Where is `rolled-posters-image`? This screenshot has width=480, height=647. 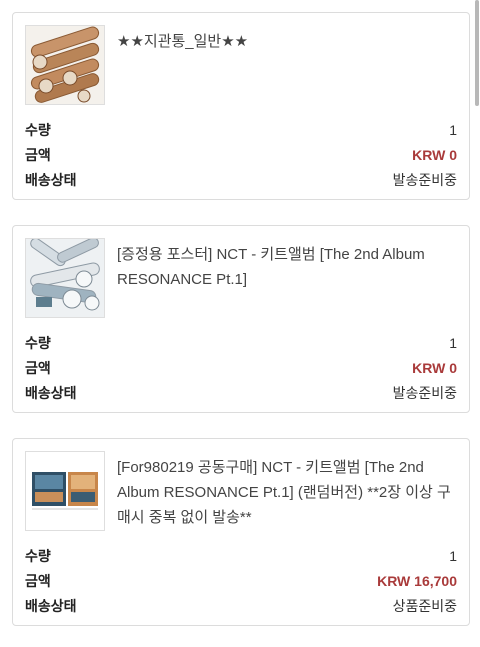
rolled-posters-image is located at coordinates (65, 278).